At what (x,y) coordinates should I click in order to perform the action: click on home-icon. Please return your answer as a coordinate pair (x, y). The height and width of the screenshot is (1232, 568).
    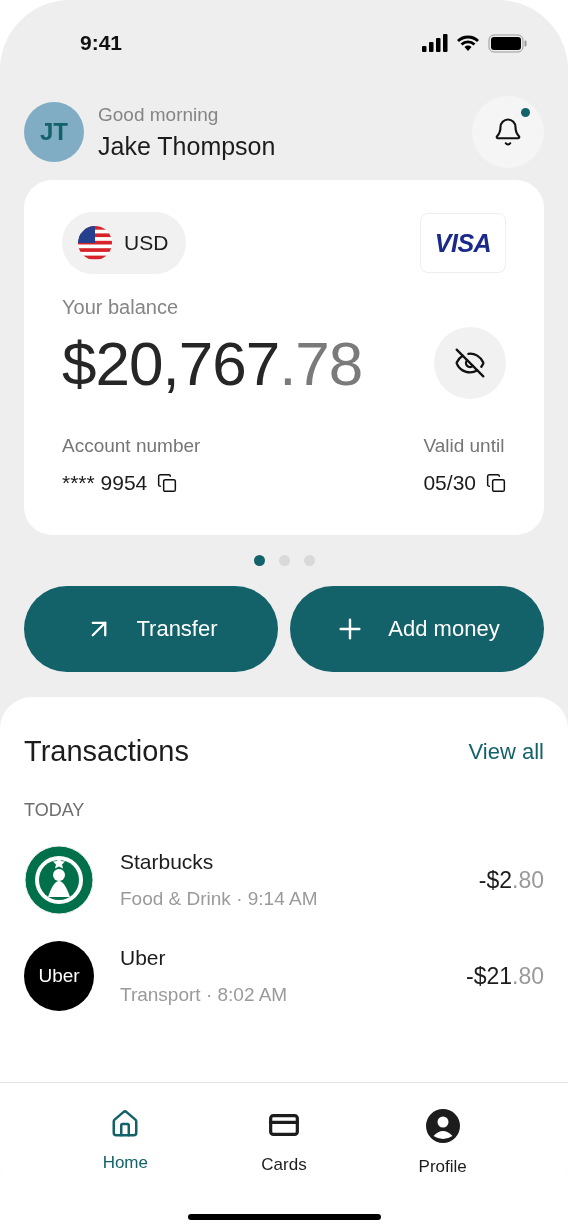
    Looking at the image, I should click on (125, 1124).